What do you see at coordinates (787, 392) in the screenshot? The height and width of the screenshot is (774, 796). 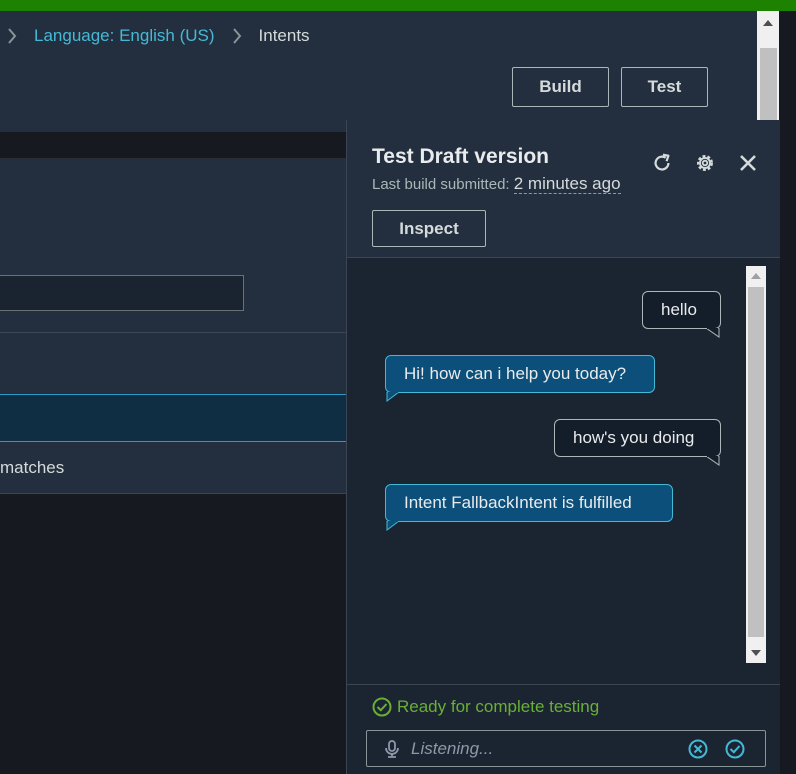 I see `window-edge` at bounding box center [787, 392].